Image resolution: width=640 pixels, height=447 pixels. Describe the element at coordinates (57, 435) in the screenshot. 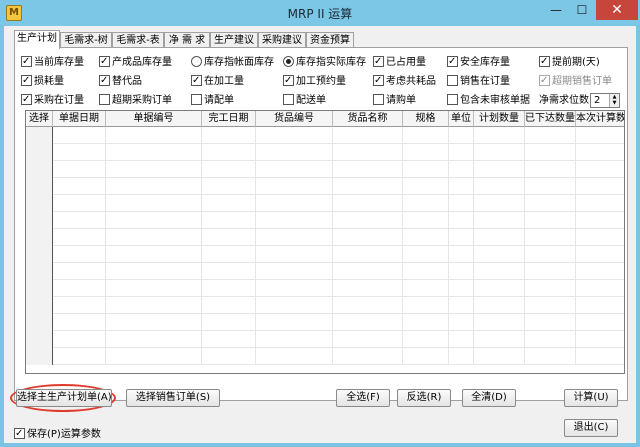

I see `save-params-option: 保存(P)运算参数` at that location.